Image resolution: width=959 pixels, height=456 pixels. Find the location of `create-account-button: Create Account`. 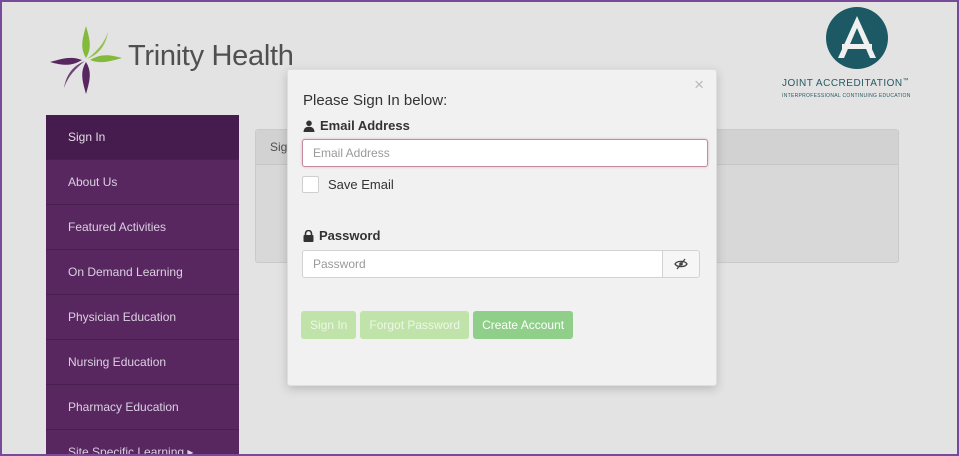

create-account-button: Create Account is located at coordinates (523, 325).